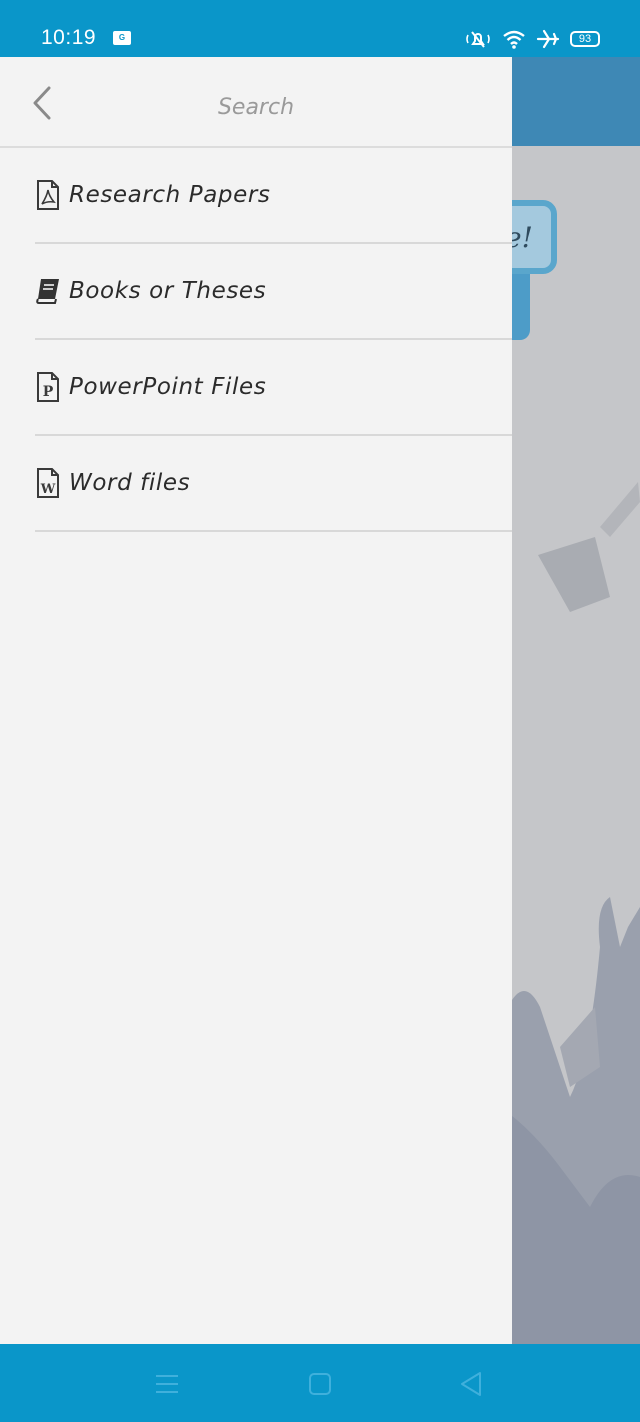 Image resolution: width=640 pixels, height=1422 pixels. I want to click on drawer-header: Search, so click(256, 102).